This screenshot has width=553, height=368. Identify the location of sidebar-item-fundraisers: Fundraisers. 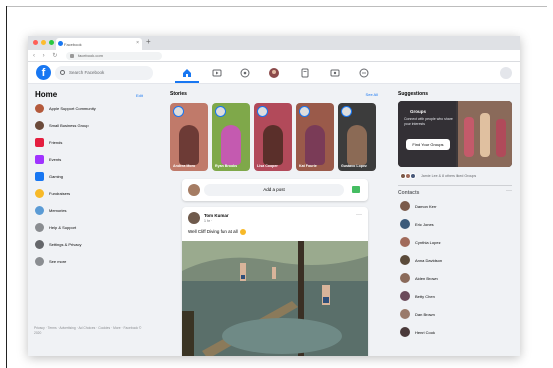
(91, 193).